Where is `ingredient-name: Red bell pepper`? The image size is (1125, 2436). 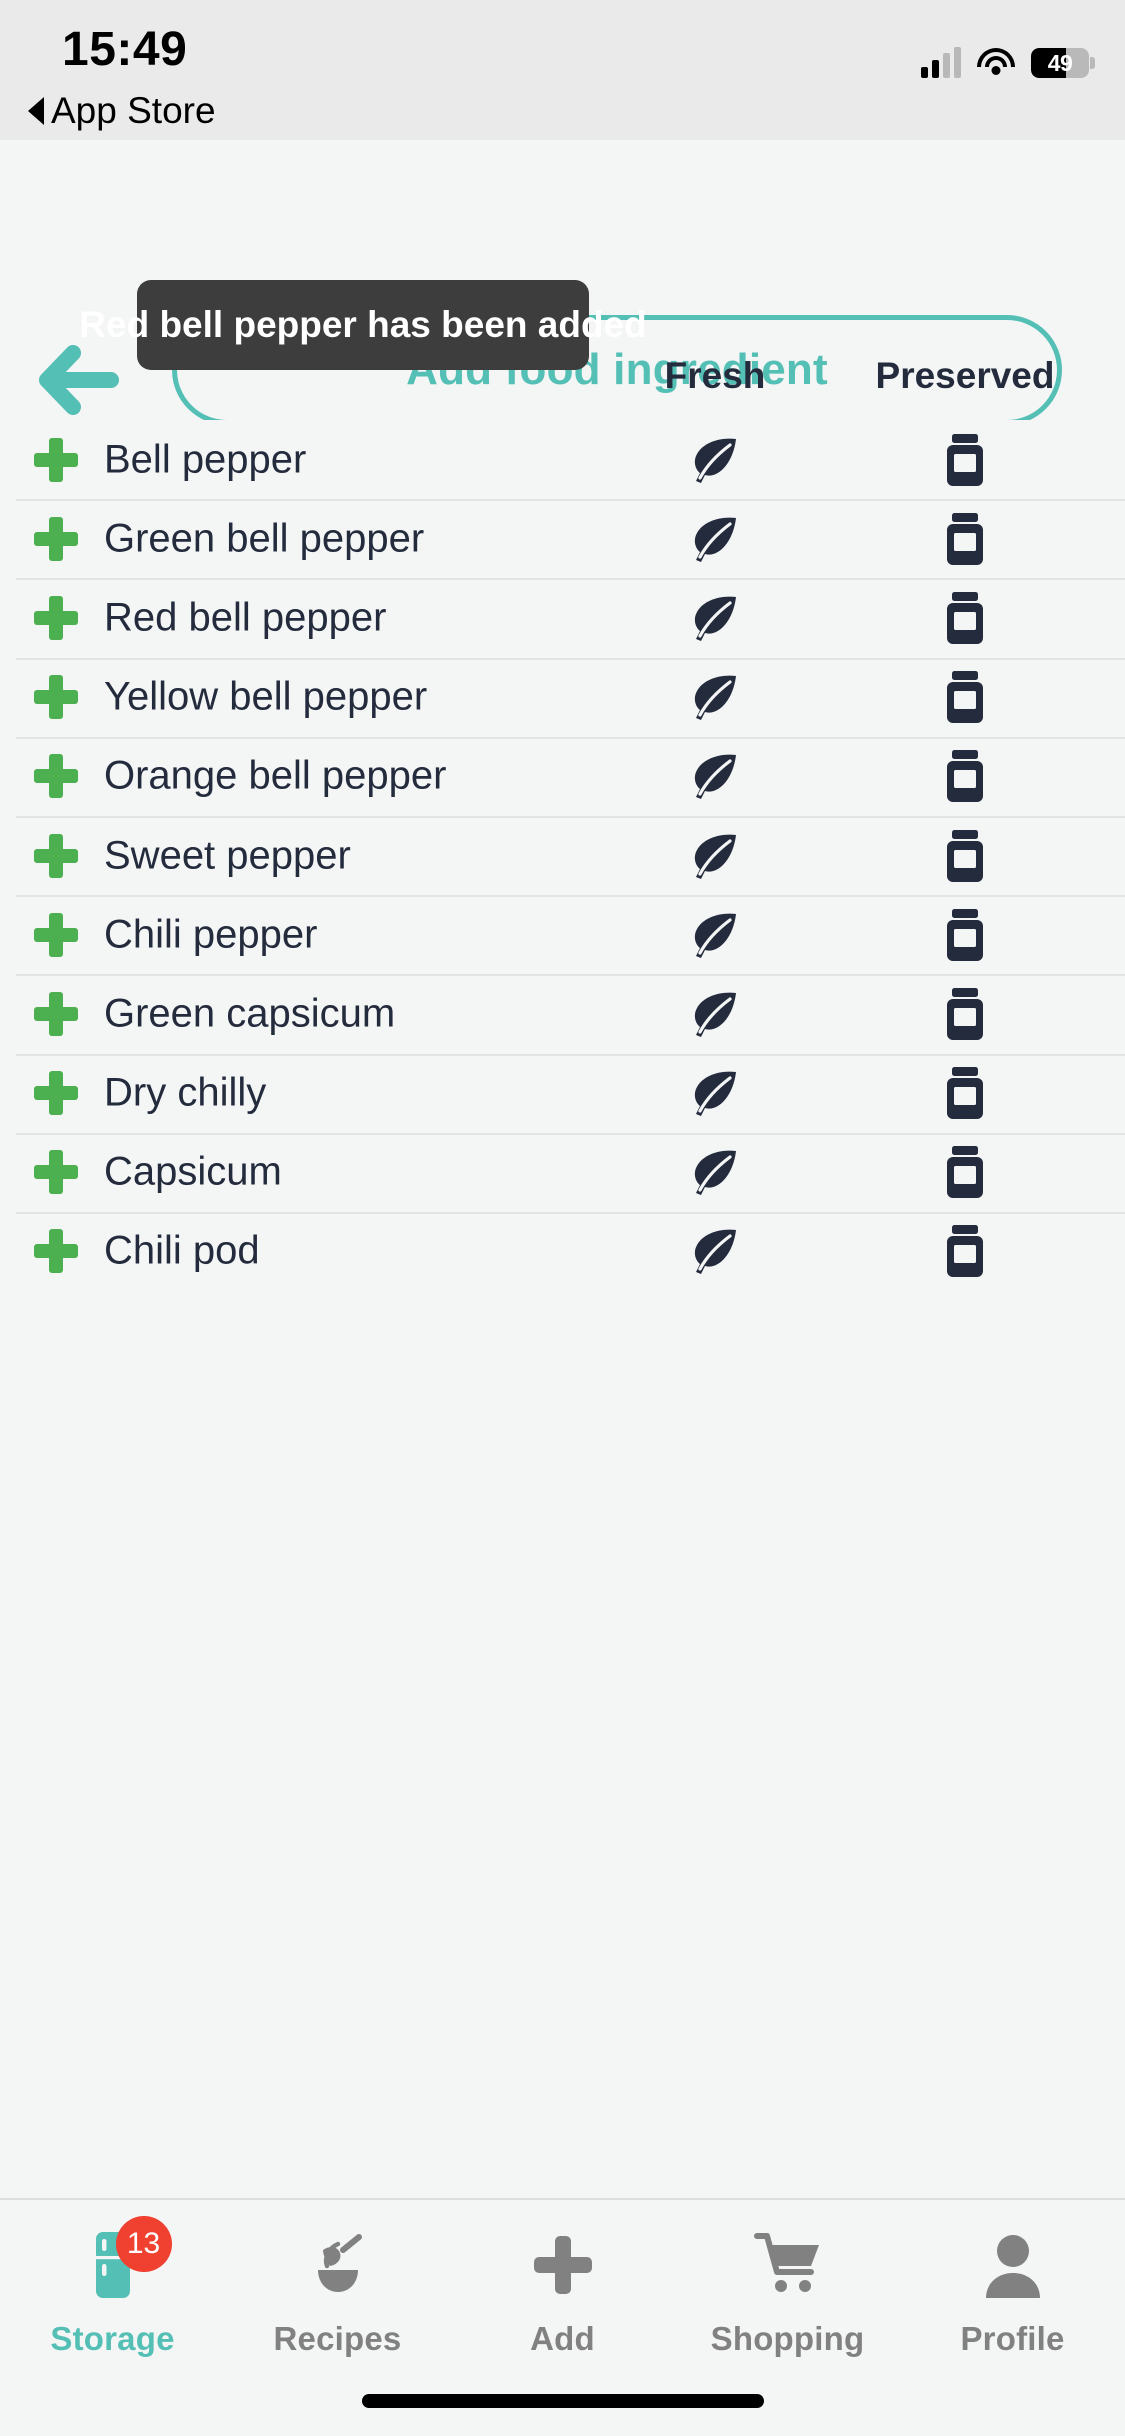 ingredient-name: Red bell pepper is located at coordinates (245, 617).